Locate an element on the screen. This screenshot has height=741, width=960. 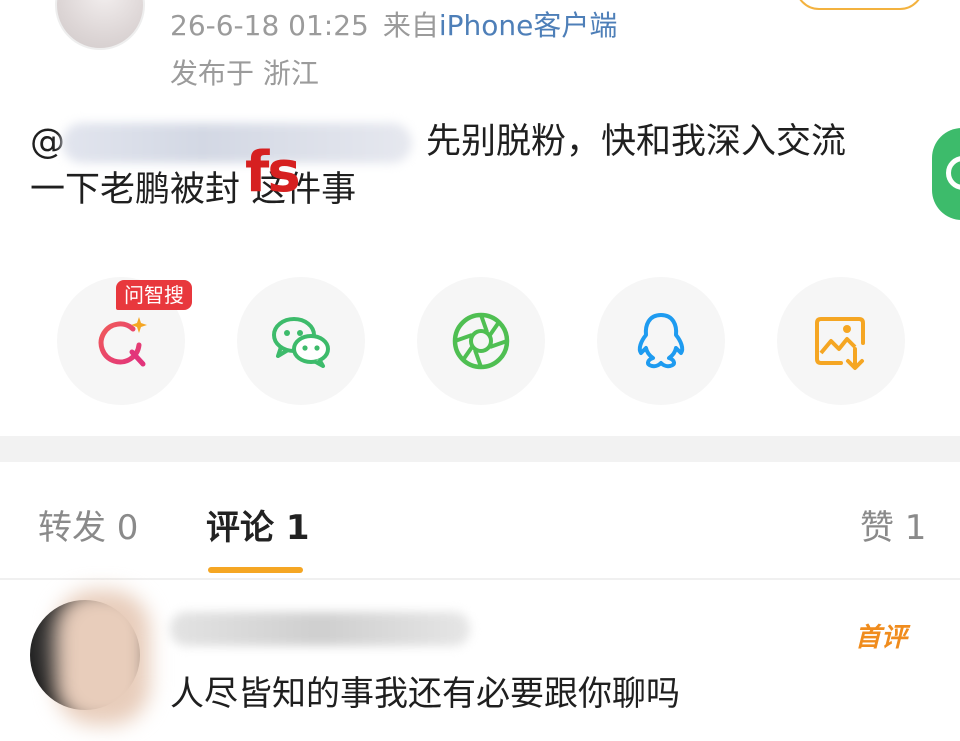
content-line1-text: 先别脱粉，快和我深入交流 is located at coordinates (636, 142).